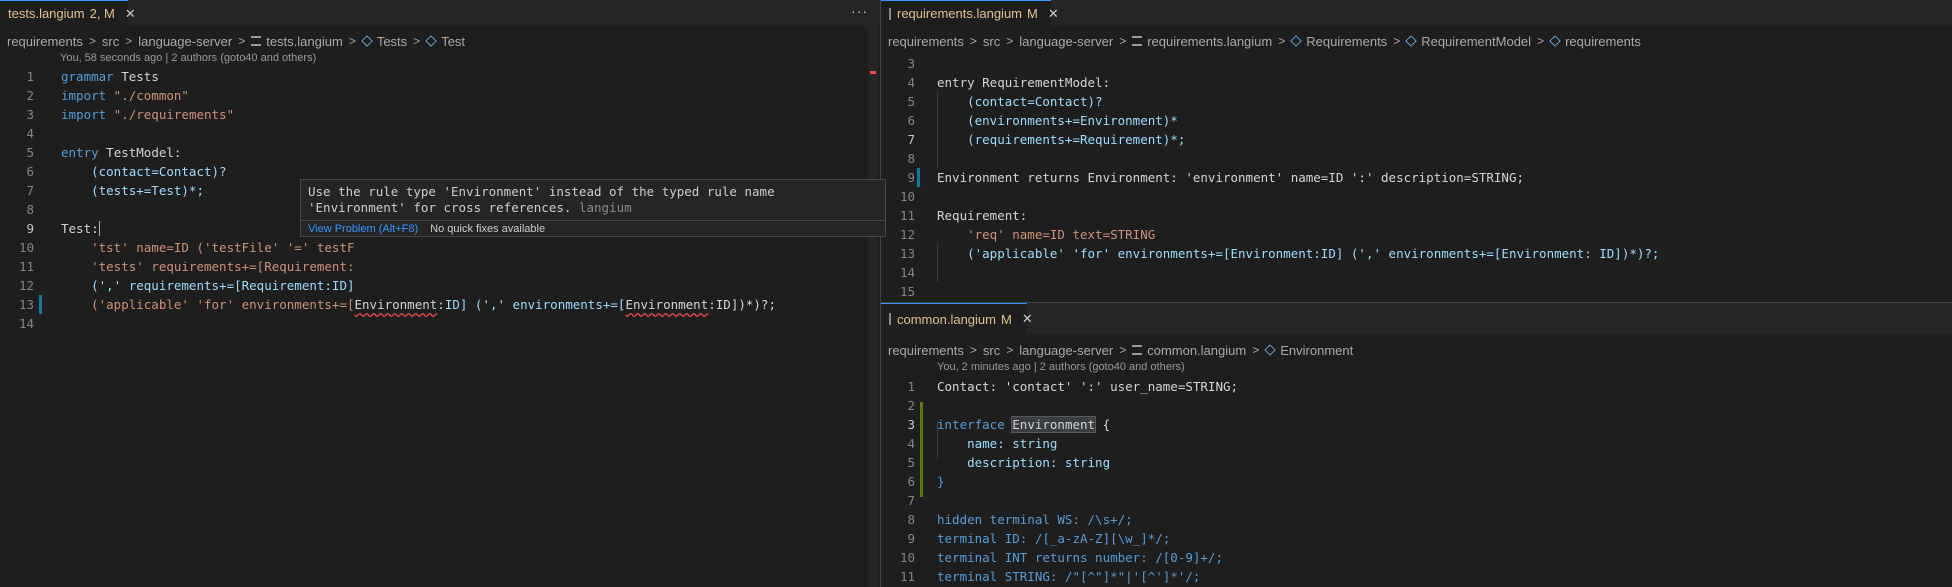  Describe the element at coordinates (911, 63) in the screenshot. I see `line-number: 3` at that location.